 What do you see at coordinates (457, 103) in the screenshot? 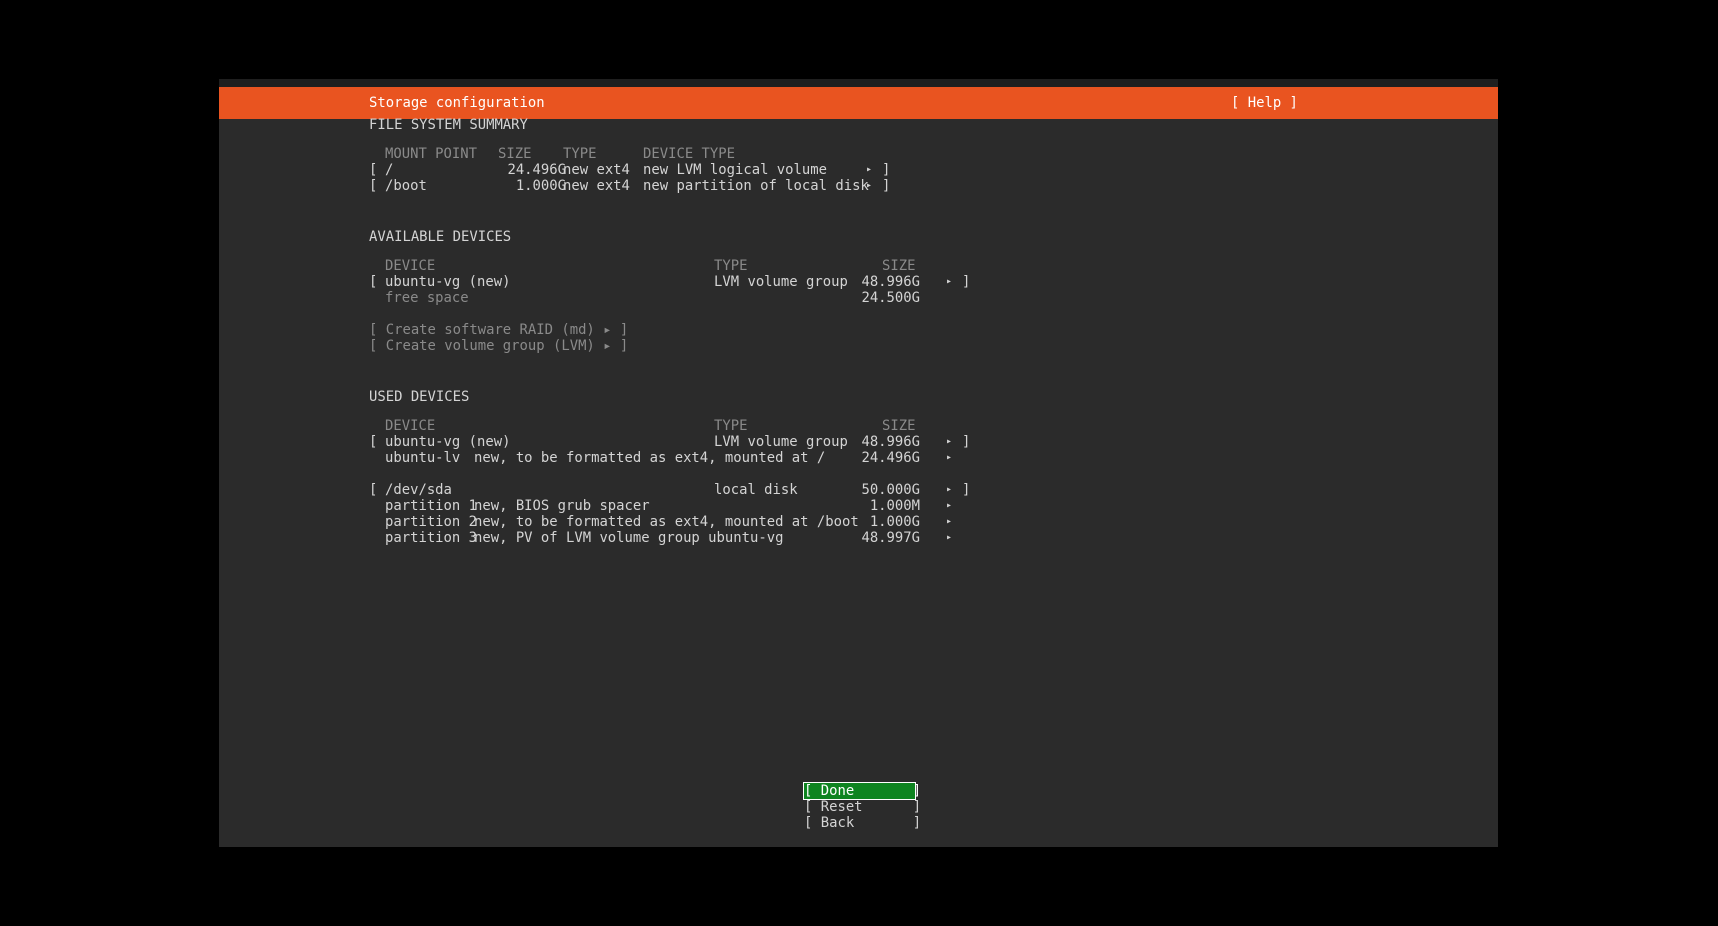
I see `page-title: Storage configuration` at bounding box center [457, 103].